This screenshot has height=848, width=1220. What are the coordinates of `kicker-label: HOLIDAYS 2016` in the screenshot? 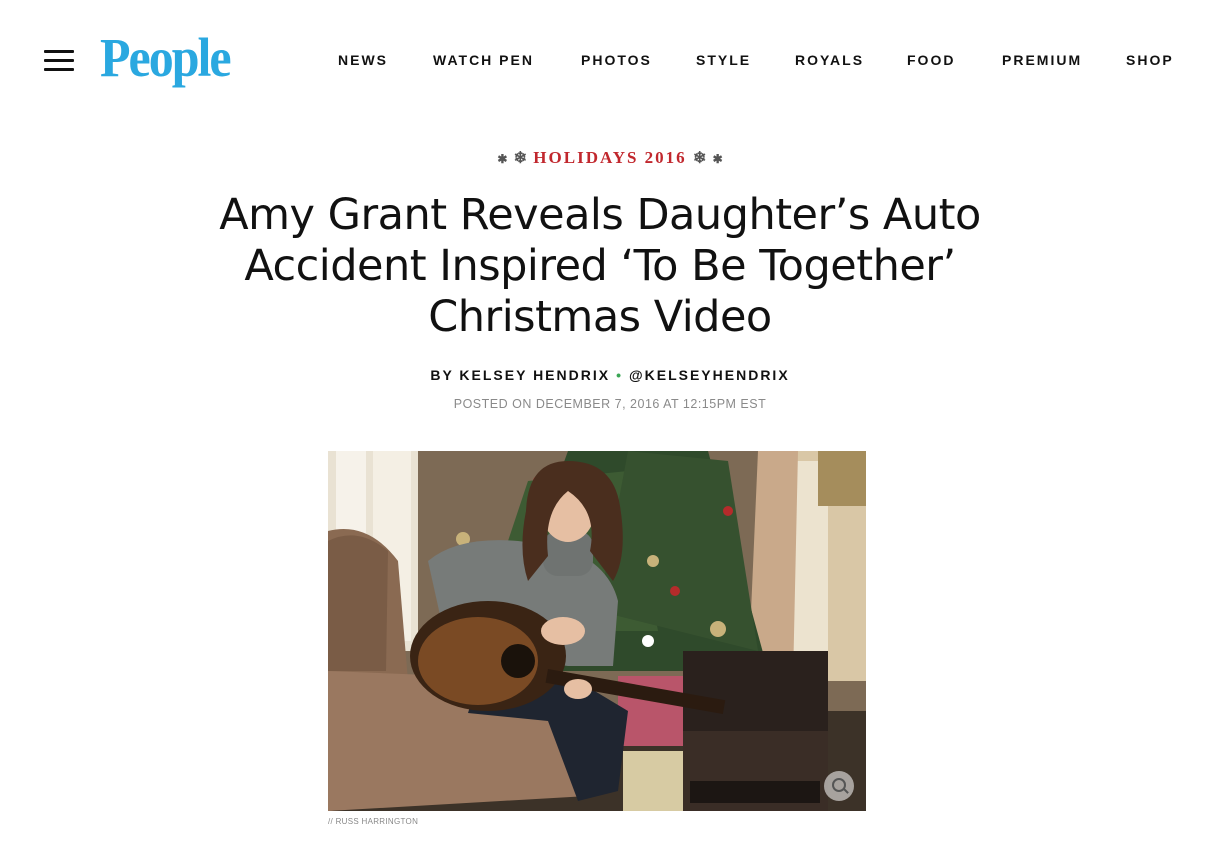 It's located at (610, 157).